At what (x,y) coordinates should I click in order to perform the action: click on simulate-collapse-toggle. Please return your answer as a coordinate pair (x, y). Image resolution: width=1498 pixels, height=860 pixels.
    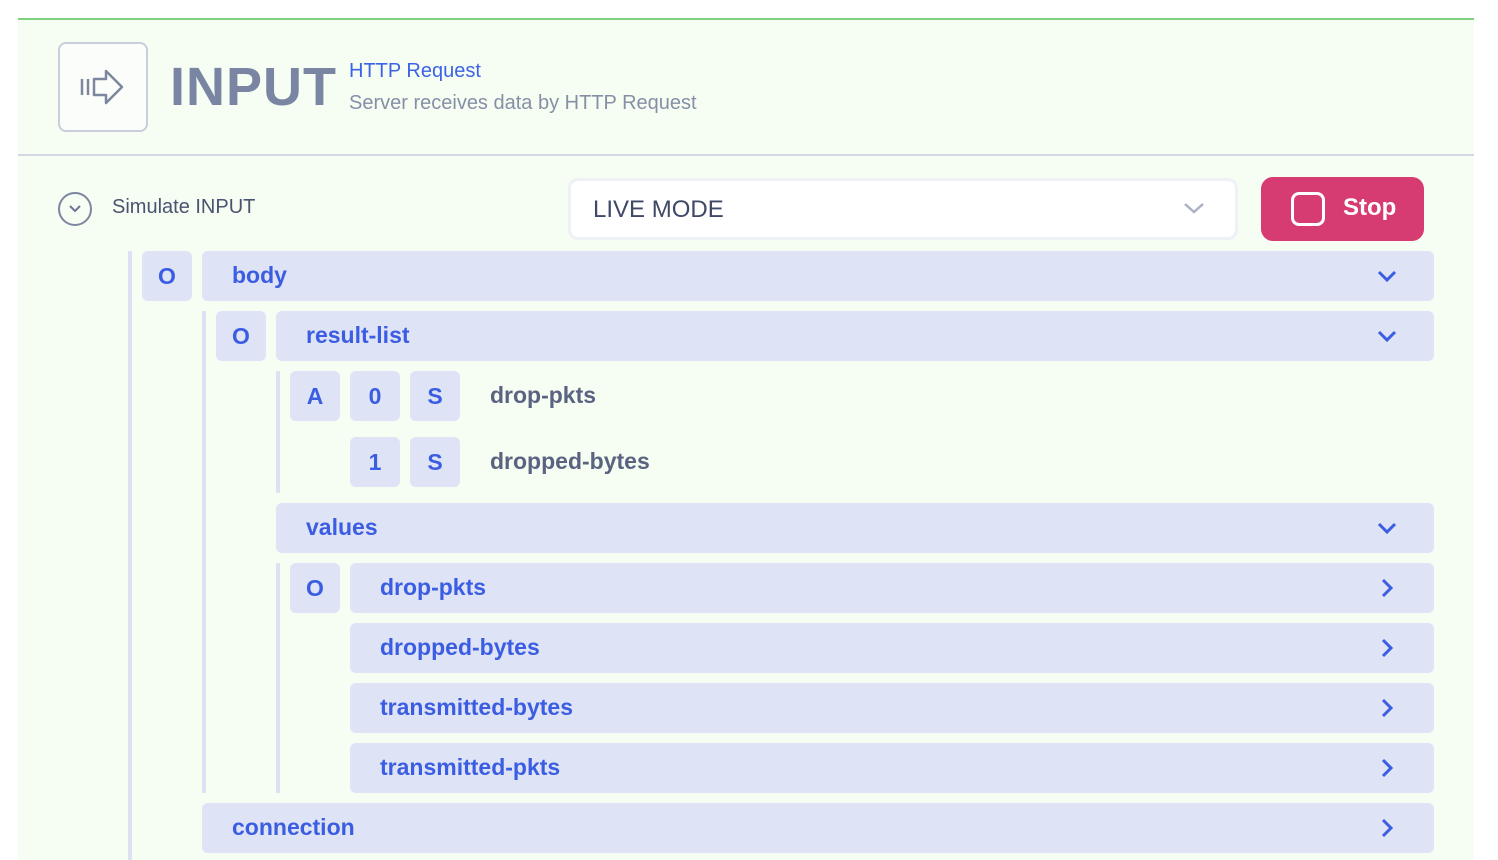
    Looking at the image, I should click on (75, 209).